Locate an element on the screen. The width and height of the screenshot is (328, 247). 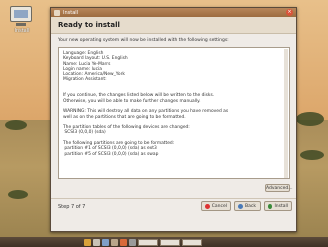
install-icon is located at coordinates (270, 206).